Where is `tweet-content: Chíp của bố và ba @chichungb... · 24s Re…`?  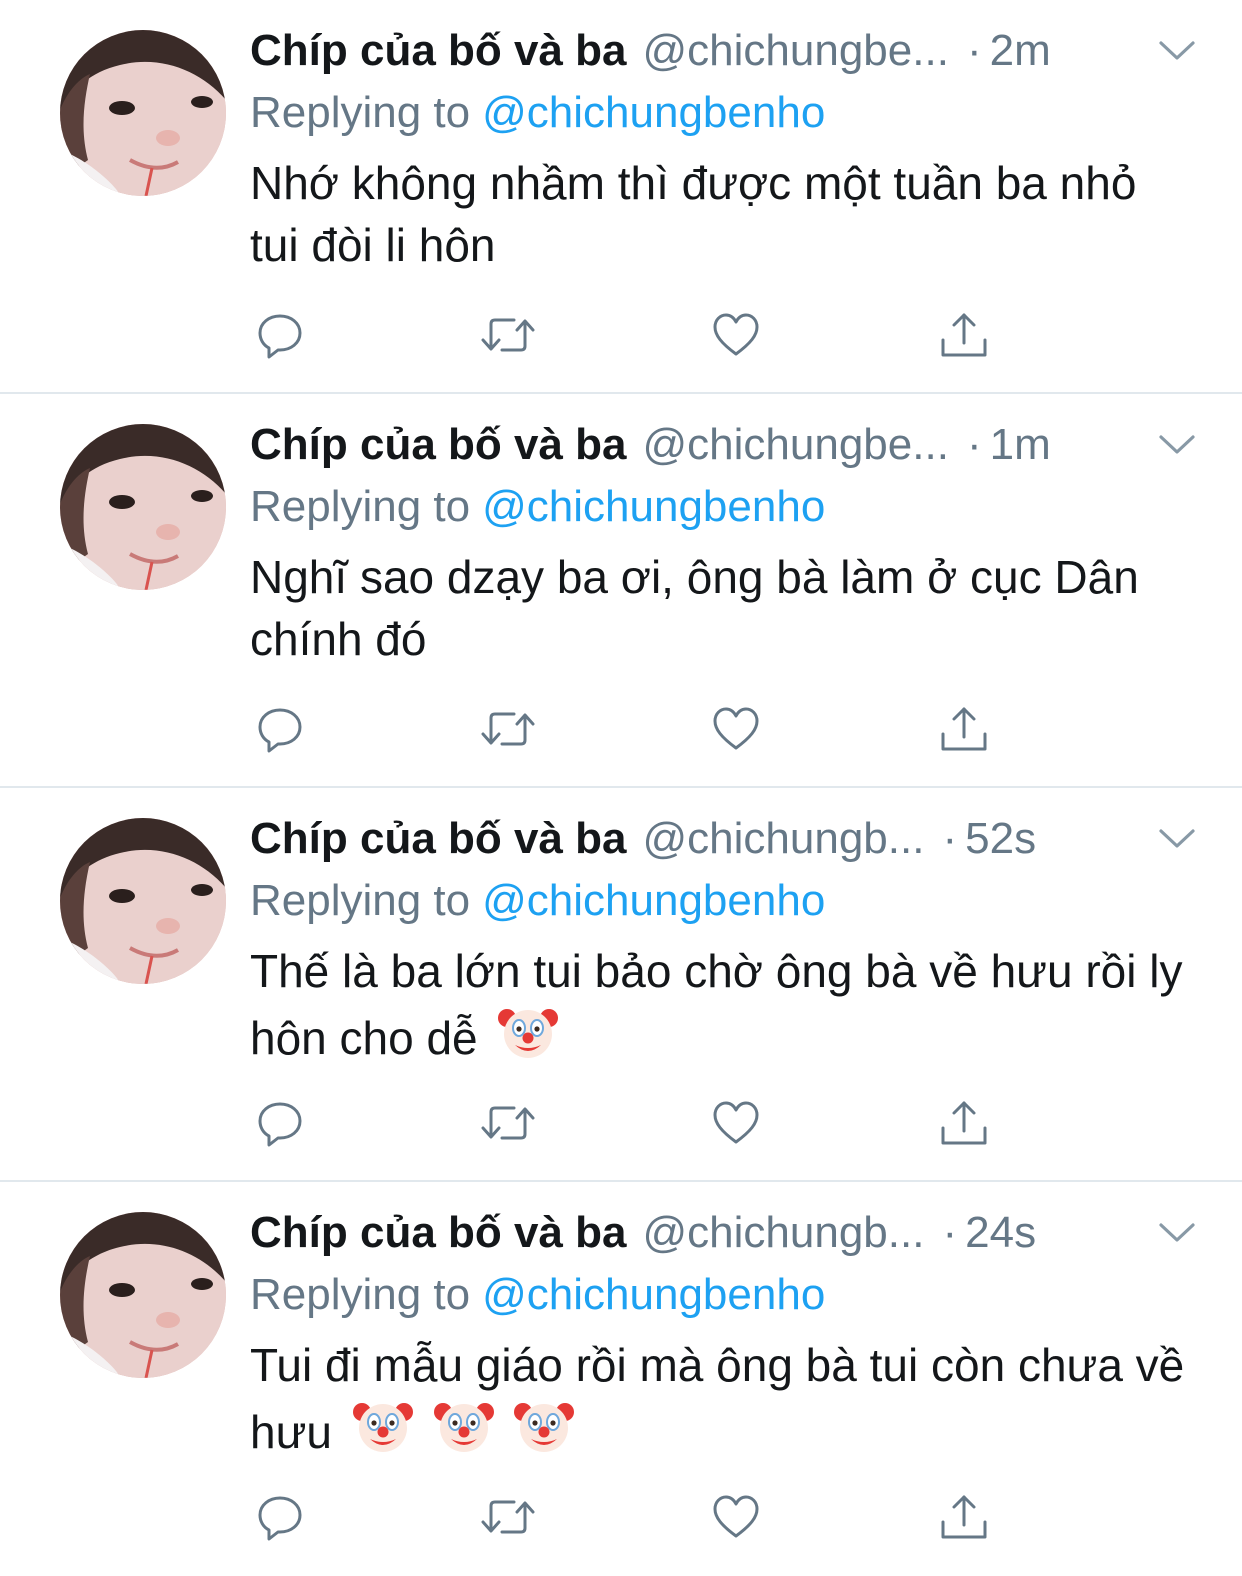
tweet-content: Chíp của bố và ba @chichungb... · 24s Re… is located at coordinates (726, 1336).